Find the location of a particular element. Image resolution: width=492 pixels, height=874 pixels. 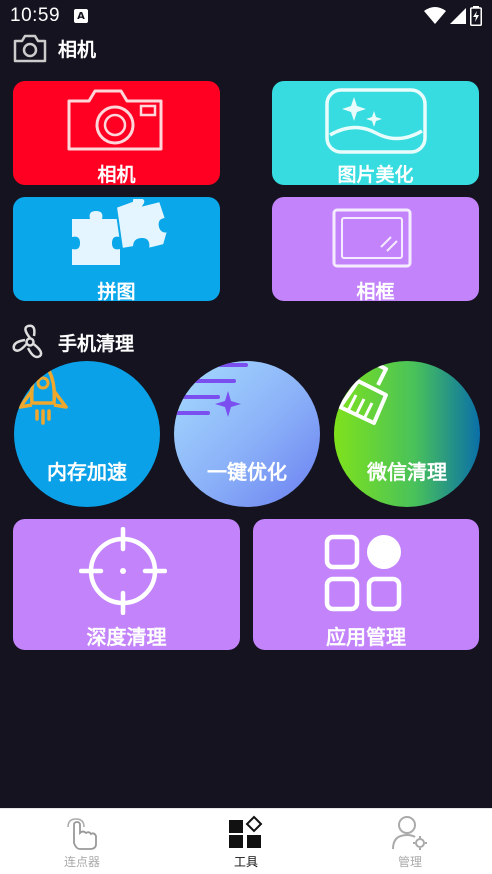

nav-label-manage: 管理 is located at coordinates (409, 862).